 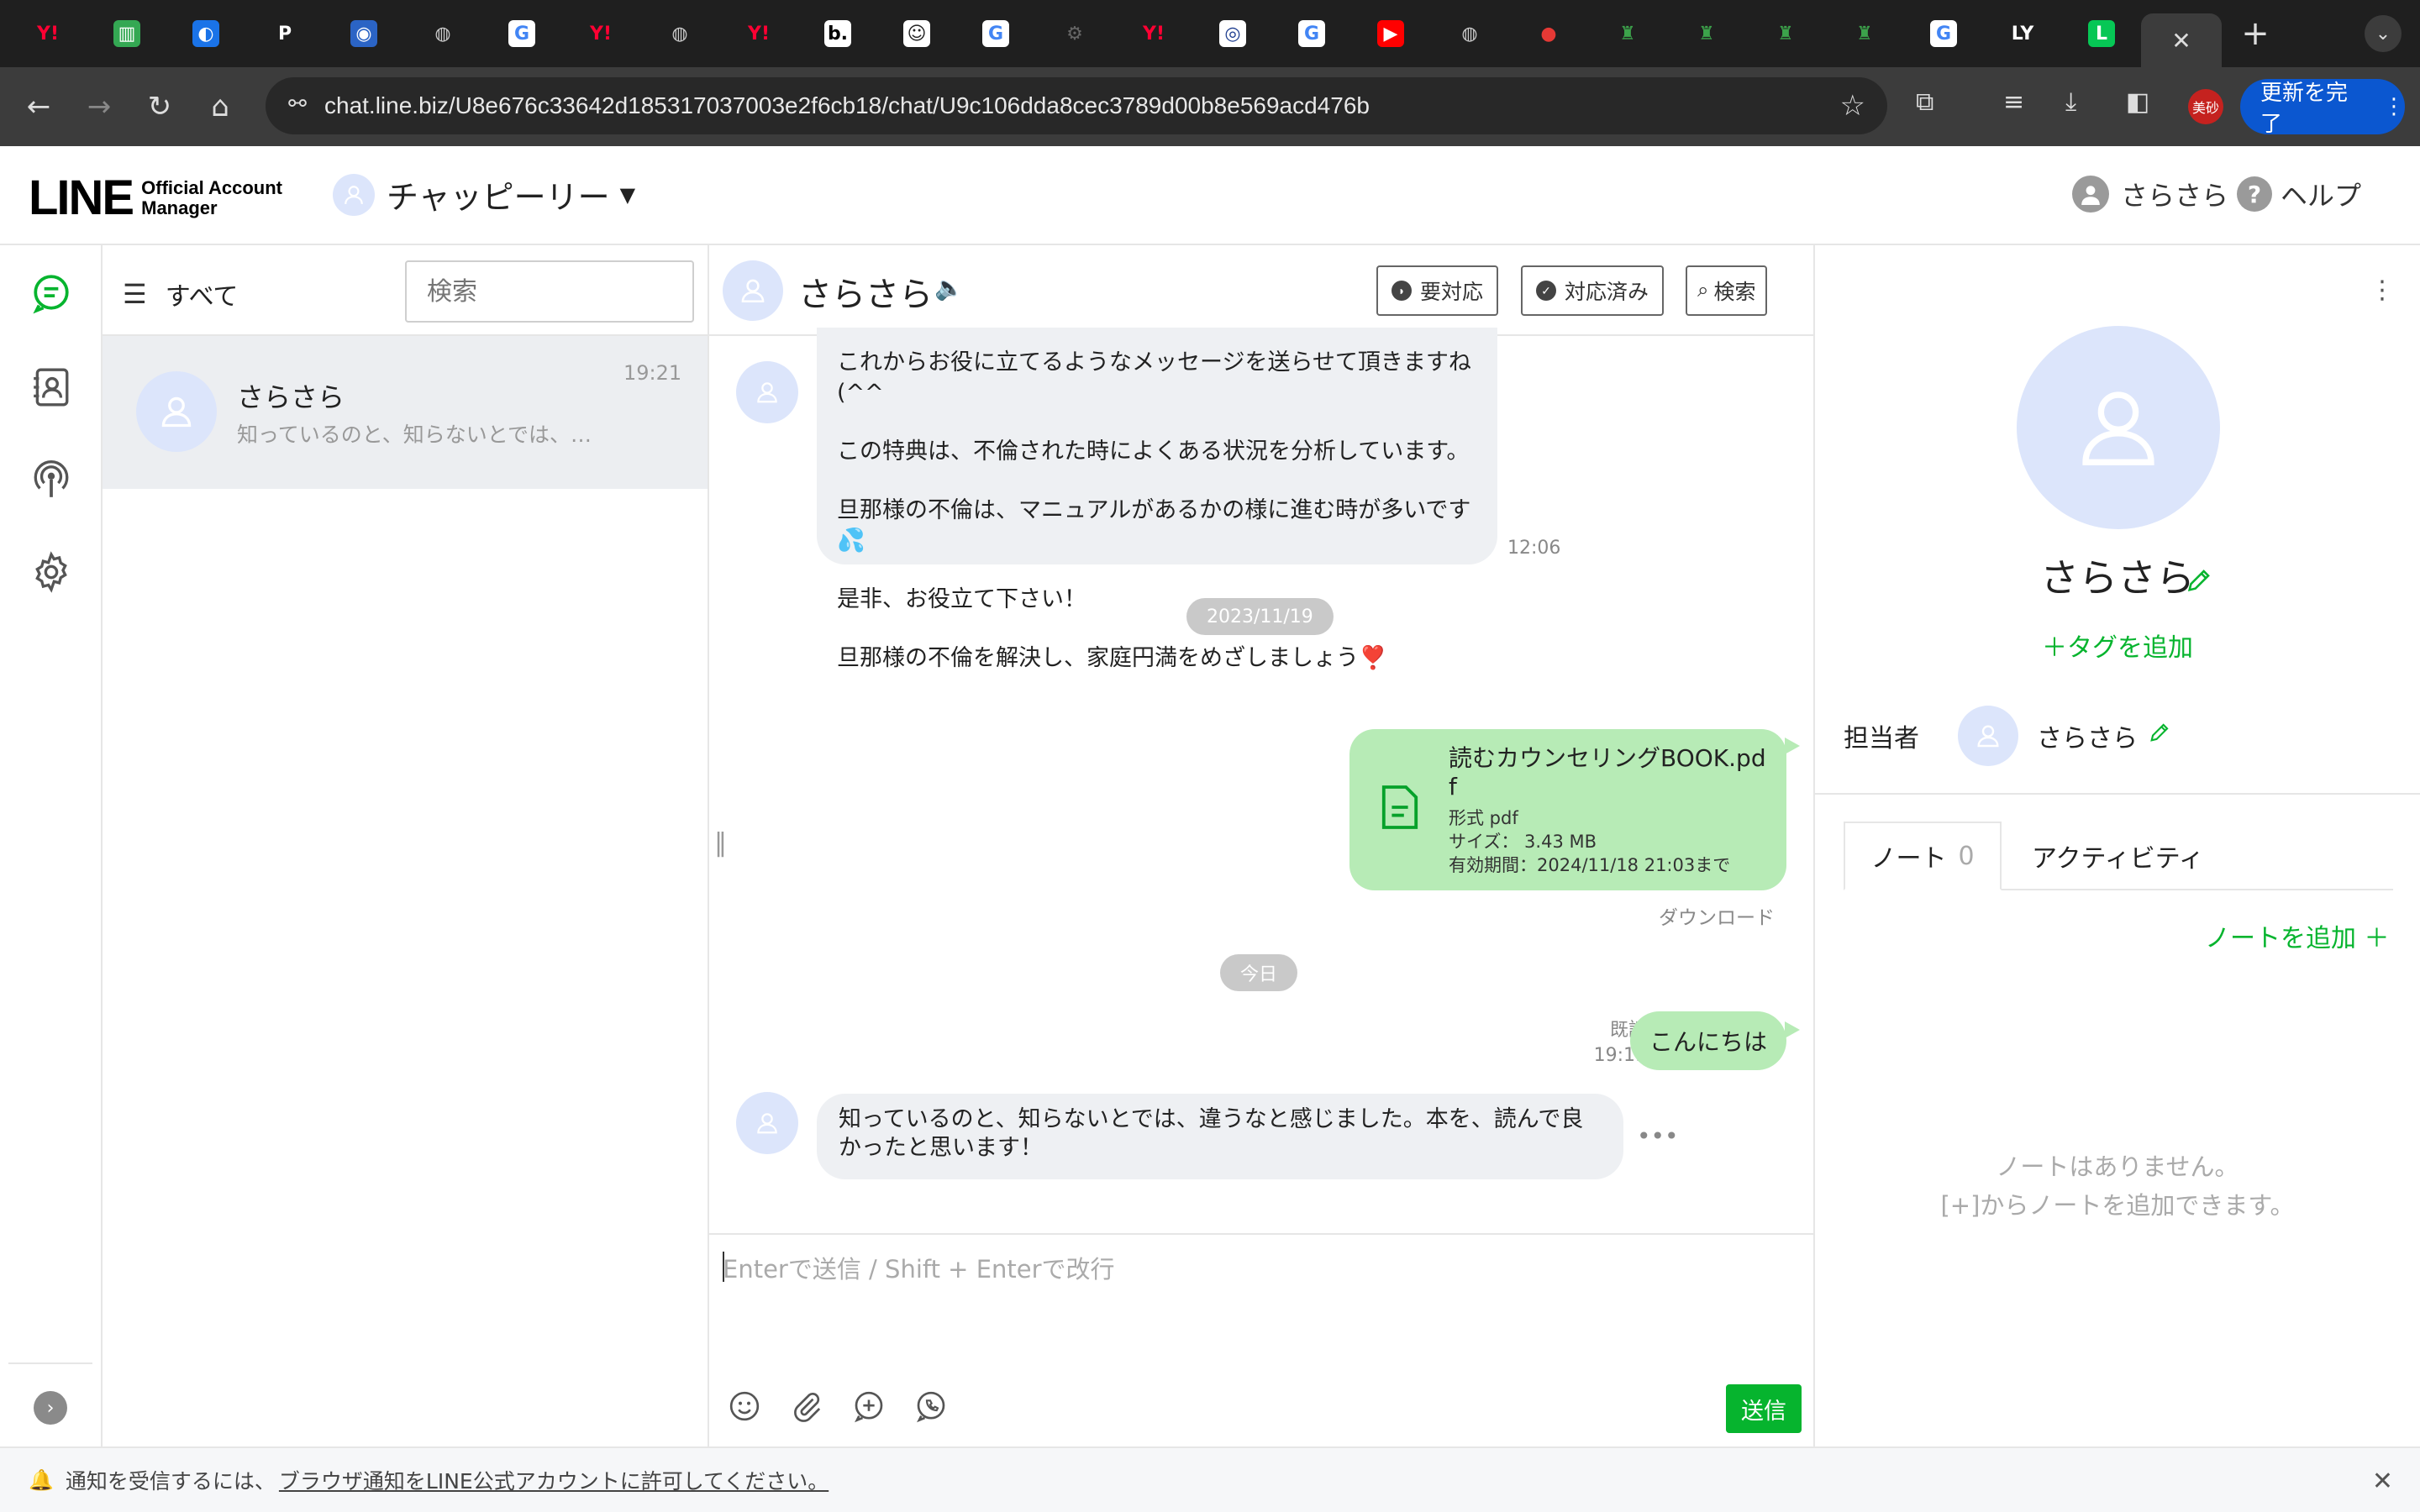 I want to click on forward-button: →, so click(x=99, y=106).